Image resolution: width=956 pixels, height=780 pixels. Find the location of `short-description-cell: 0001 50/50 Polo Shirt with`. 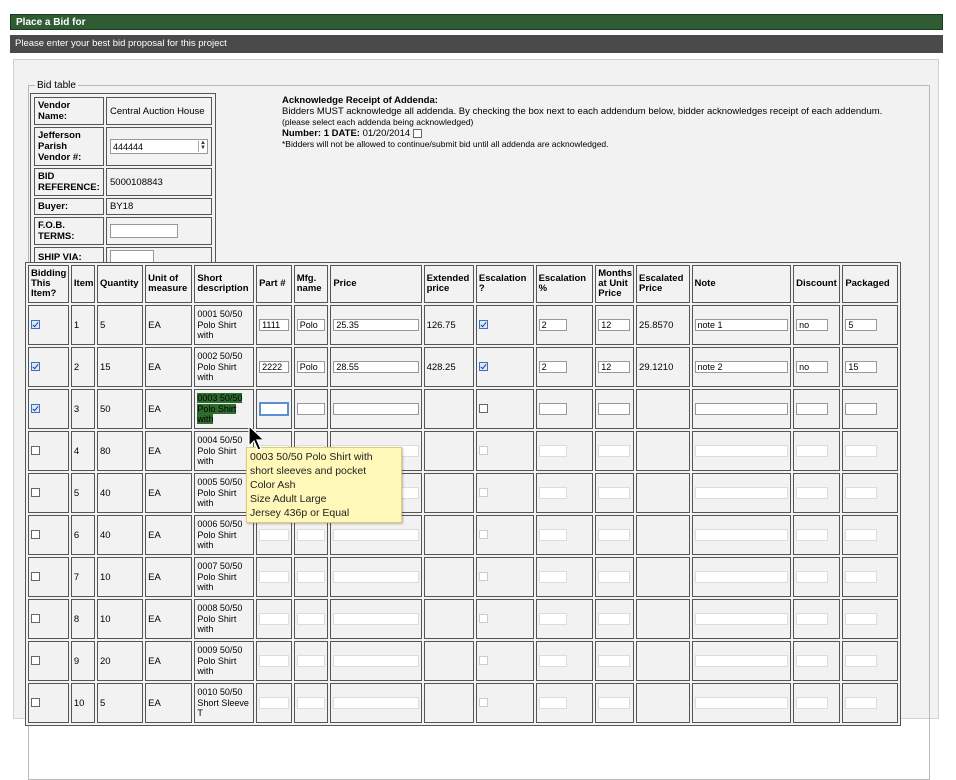

short-description-cell: 0001 50/50 Polo Shirt with is located at coordinates (224, 325).